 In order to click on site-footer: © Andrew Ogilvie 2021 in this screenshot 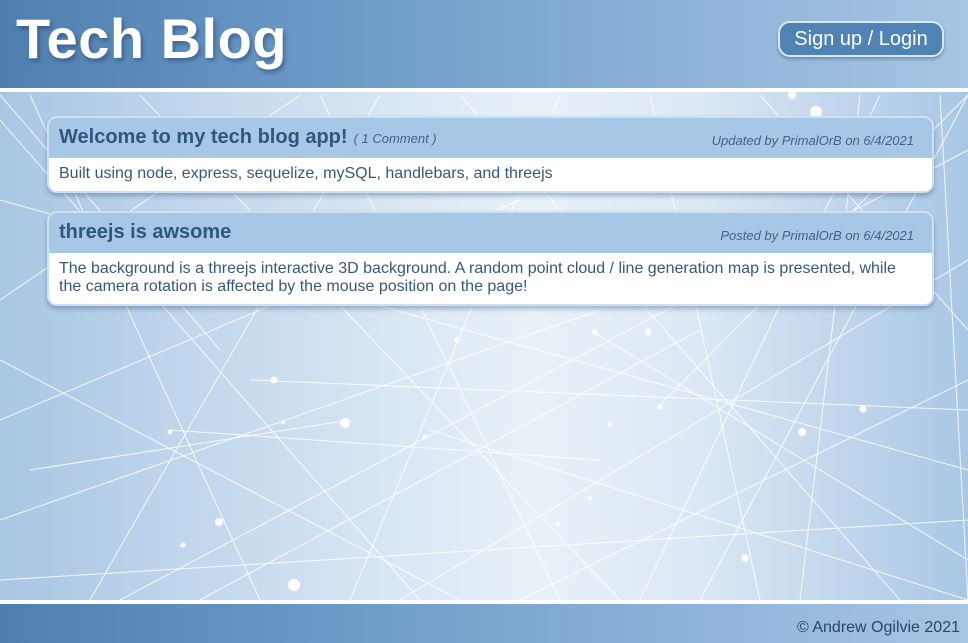, I will do `click(484, 623)`.